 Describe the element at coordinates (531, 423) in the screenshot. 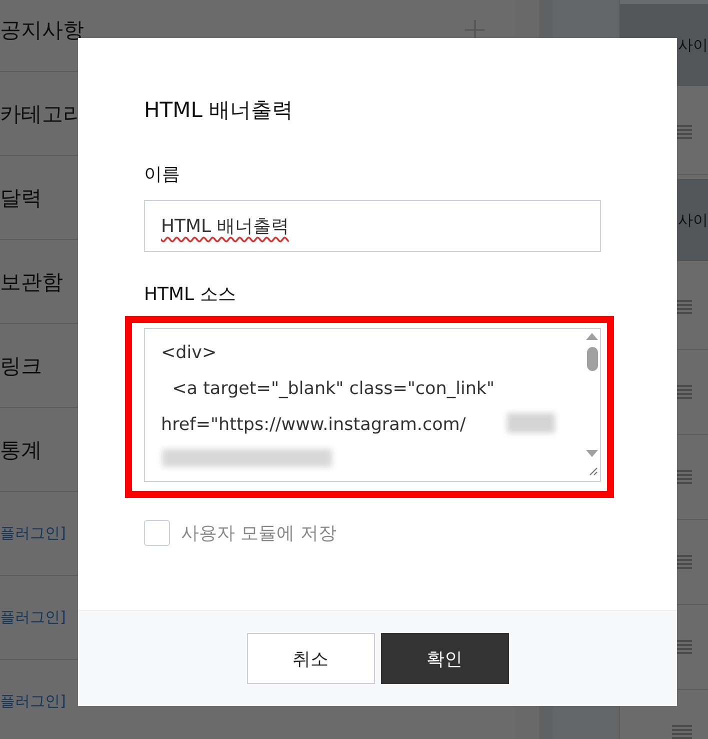

I see `blurred-text` at that location.